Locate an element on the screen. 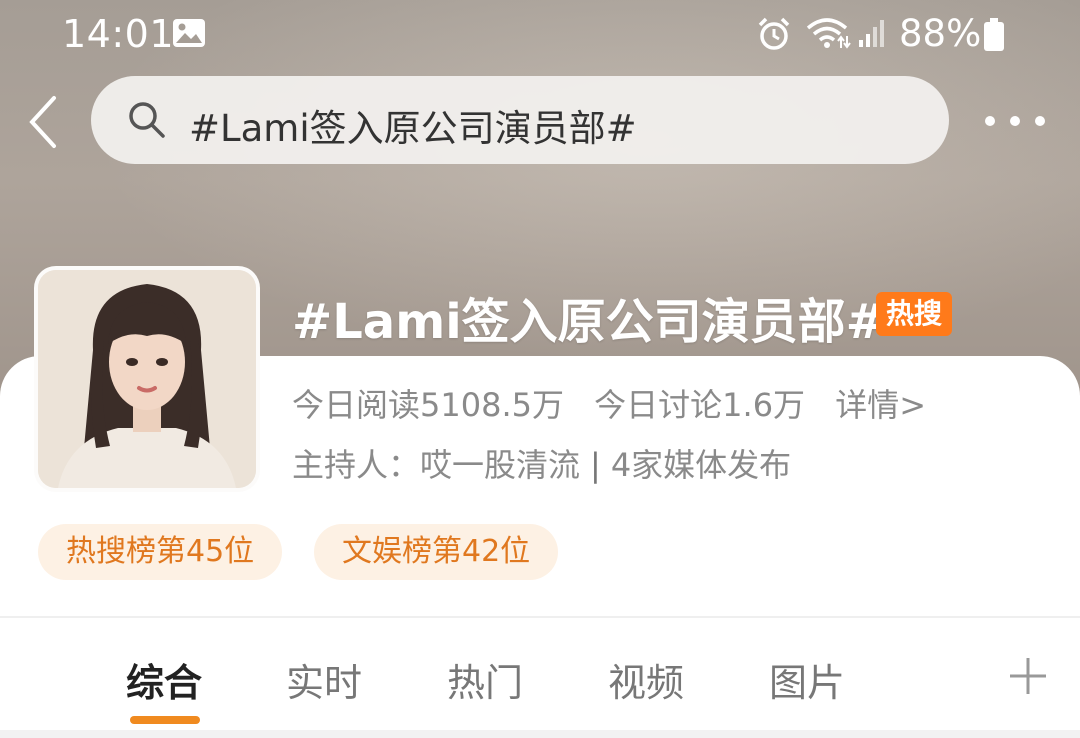 This screenshot has height=738, width=1080. discussion-count: 今日讨论1.6万 is located at coordinates (700, 405).